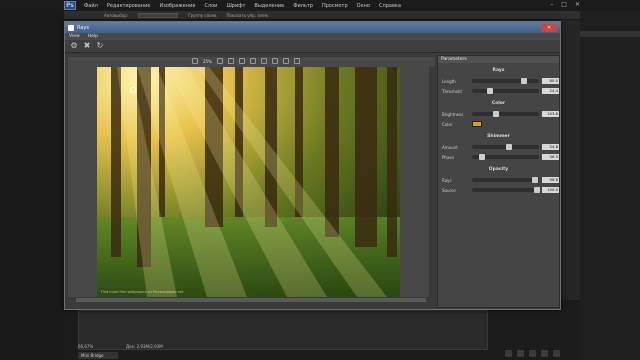  I want to click on zoom-in-icon, so click(195, 61).